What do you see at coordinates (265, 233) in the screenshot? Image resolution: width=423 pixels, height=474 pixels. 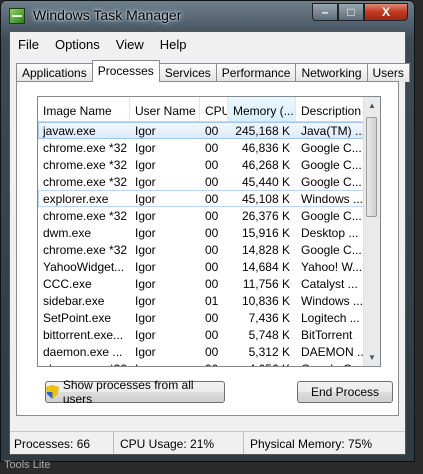 I see `process-memory: 15,916 K` at bounding box center [265, 233].